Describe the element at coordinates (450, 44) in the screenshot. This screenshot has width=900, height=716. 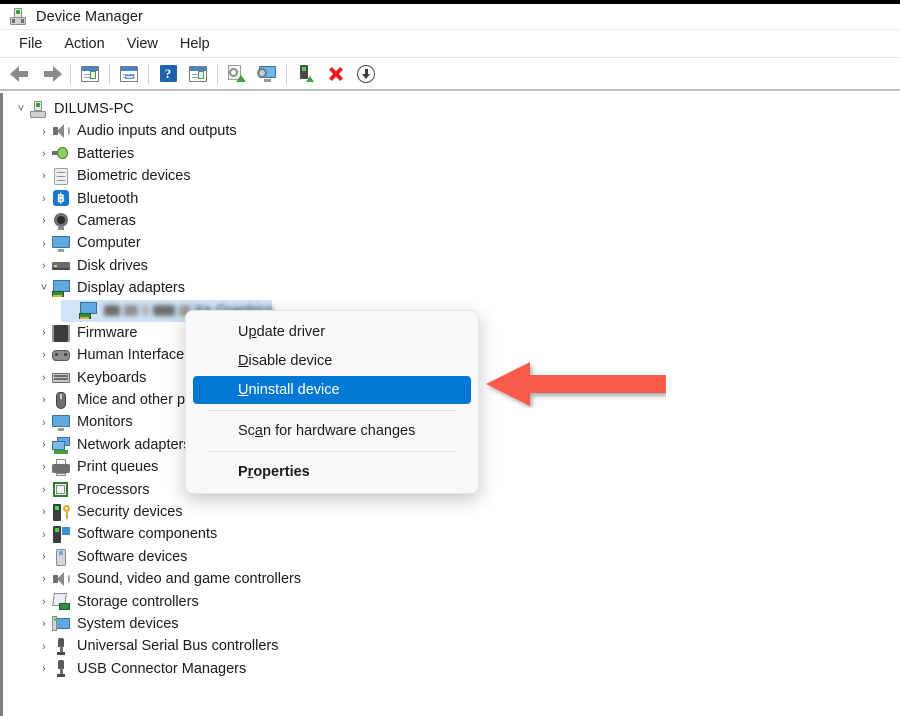
I see `menu-bar: File Action View Help` at that location.